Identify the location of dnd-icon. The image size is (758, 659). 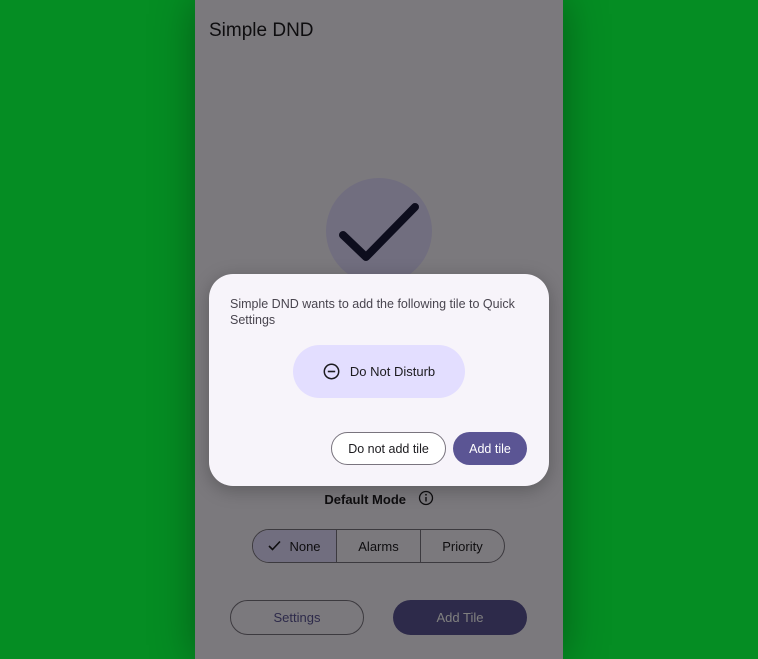
(331, 371).